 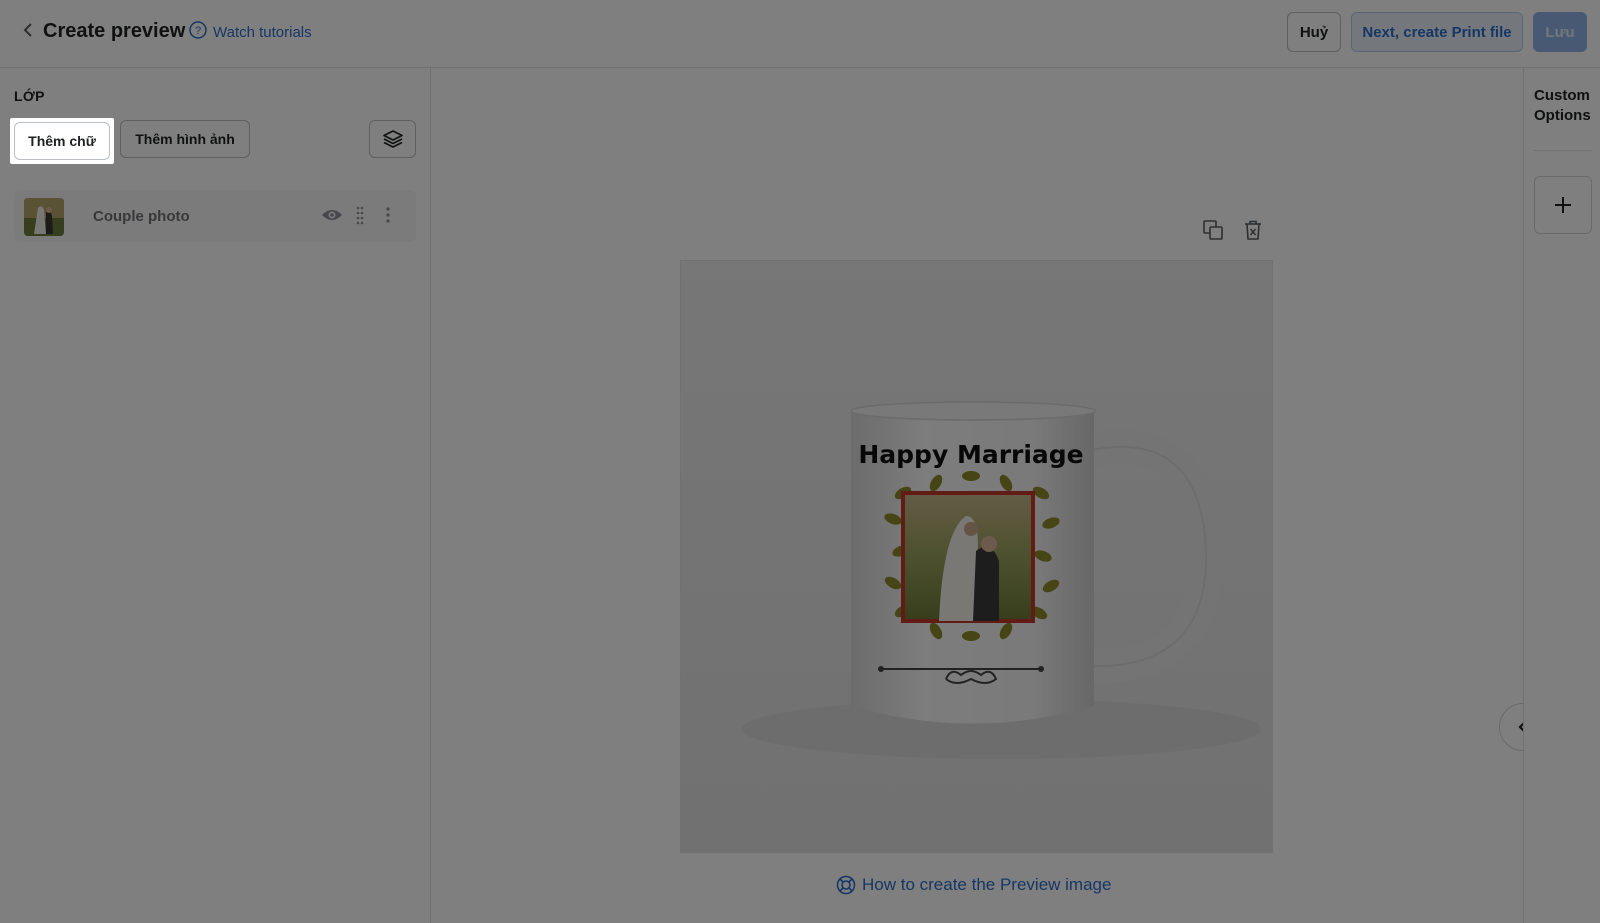 What do you see at coordinates (262, 32) in the screenshot?
I see `watch-tutorials-link: Watch tutorials` at bounding box center [262, 32].